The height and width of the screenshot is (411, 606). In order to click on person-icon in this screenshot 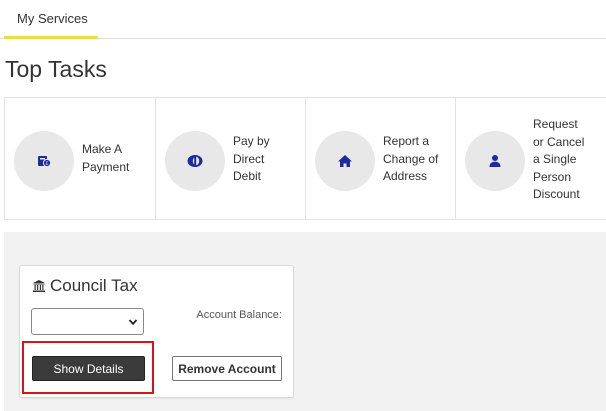, I will do `click(495, 161)`.